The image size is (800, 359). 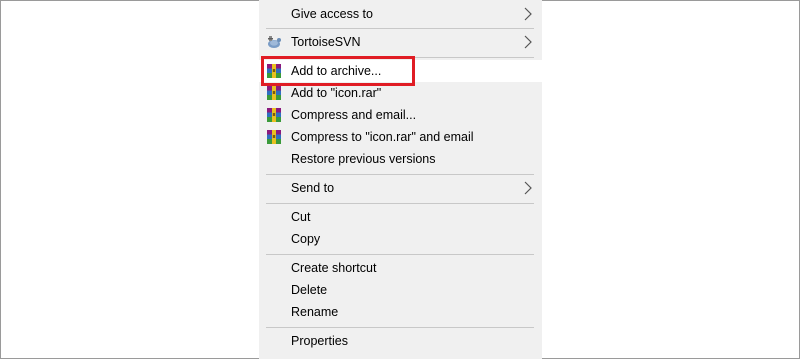 I want to click on menu-item-label: Restore previous versions, so click(x=363, y=159).